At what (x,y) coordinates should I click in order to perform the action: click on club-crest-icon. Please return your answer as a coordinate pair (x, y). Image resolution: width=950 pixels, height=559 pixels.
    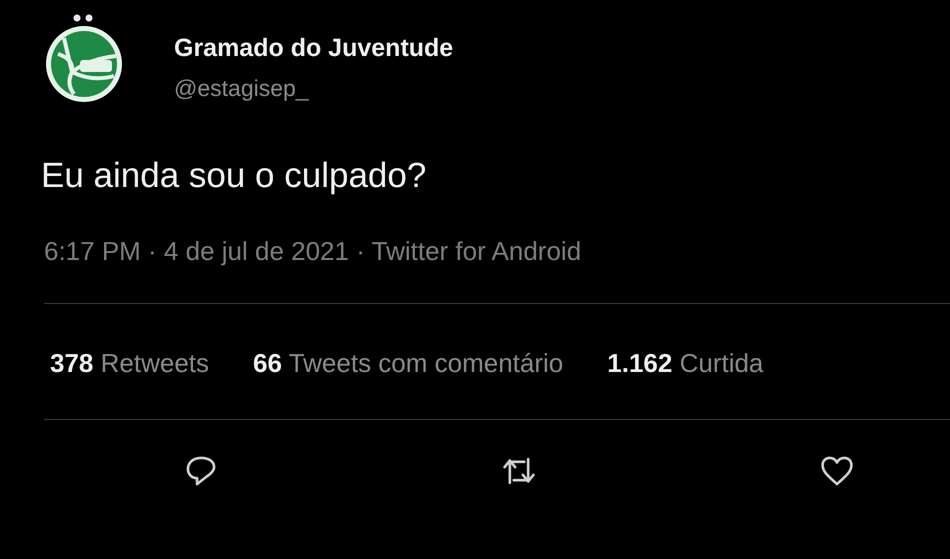
    Looking at the image, I should click on (84, 59).